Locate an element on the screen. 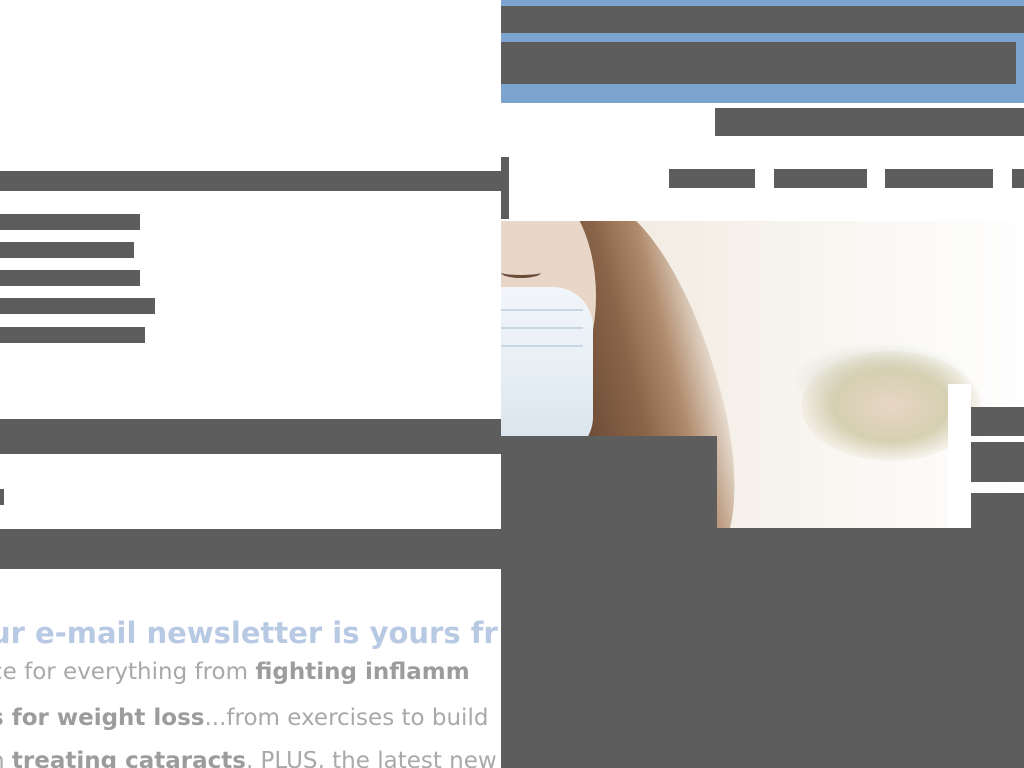 This screenshot has width=1024, height=768. newsletter-line-1-text: ce for everything from is located at coordinates (128, 672).